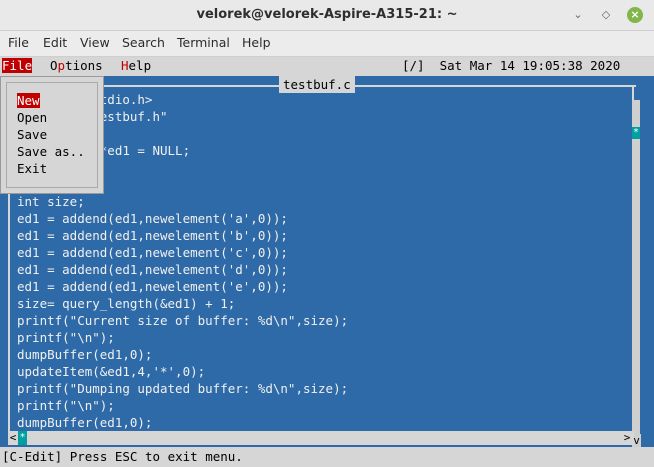 The height and width of the screenshot is (467, 654). I want to click on editor-menu-file: File, so click(17, 65).